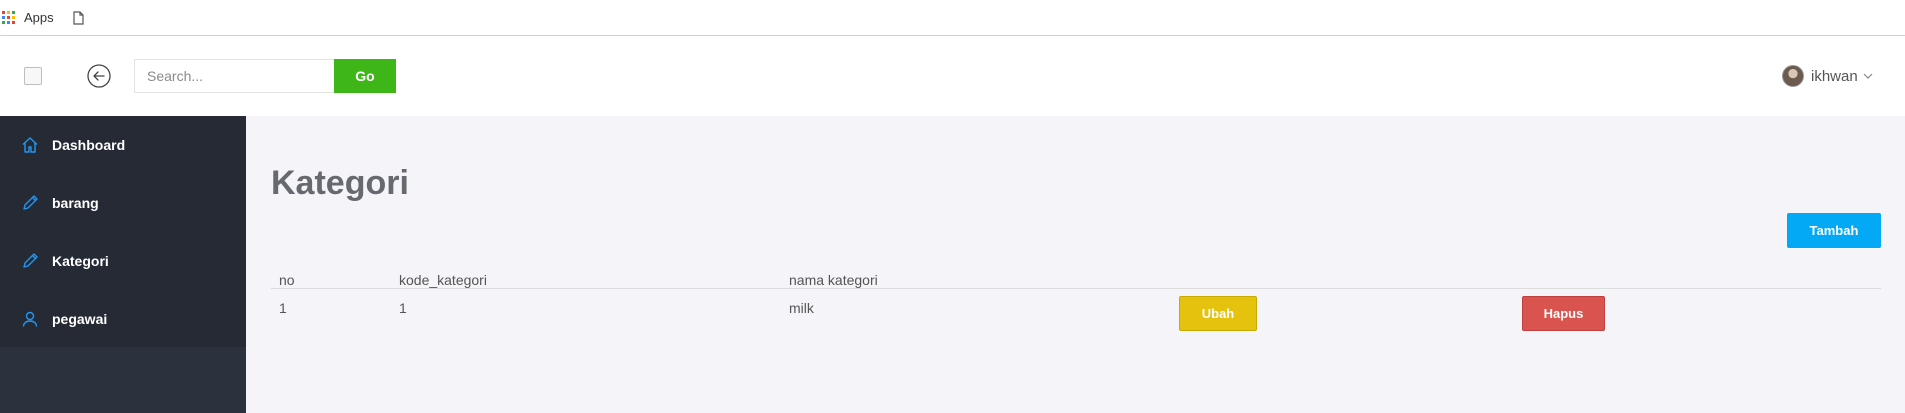 The image size is (1905, 413). What do you see at coordinates (123, 319) in the screenshot?
I see `sidebar-item-pegawai: pegawai` at bounding box center [123, 319].